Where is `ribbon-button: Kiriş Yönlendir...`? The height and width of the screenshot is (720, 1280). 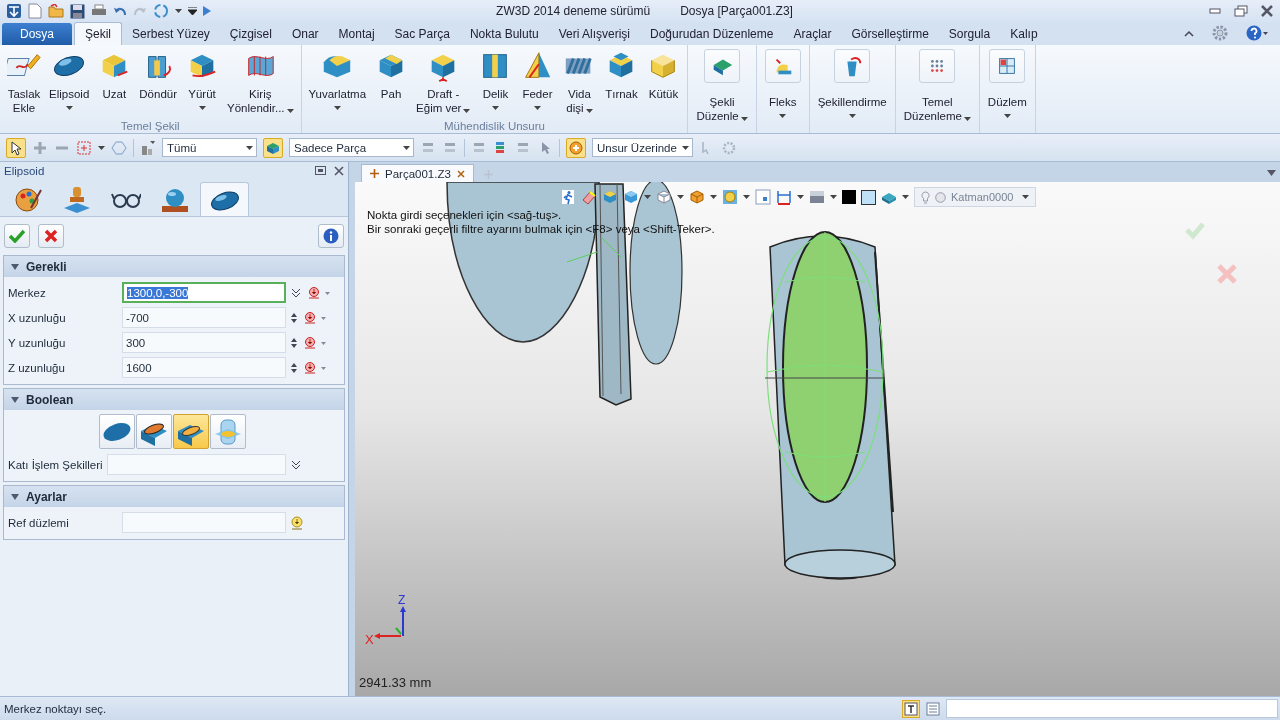 ribbon-button: Kiriş Yönlendir... is located at coordinates (260, 82).